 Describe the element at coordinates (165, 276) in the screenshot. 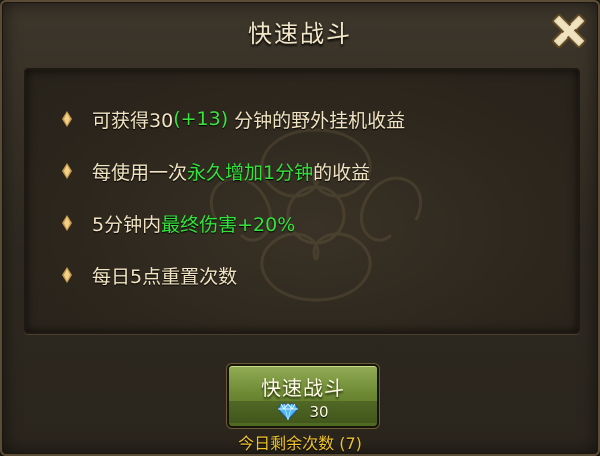

I see `benefit-text: 每日5点重置次数` at that location.